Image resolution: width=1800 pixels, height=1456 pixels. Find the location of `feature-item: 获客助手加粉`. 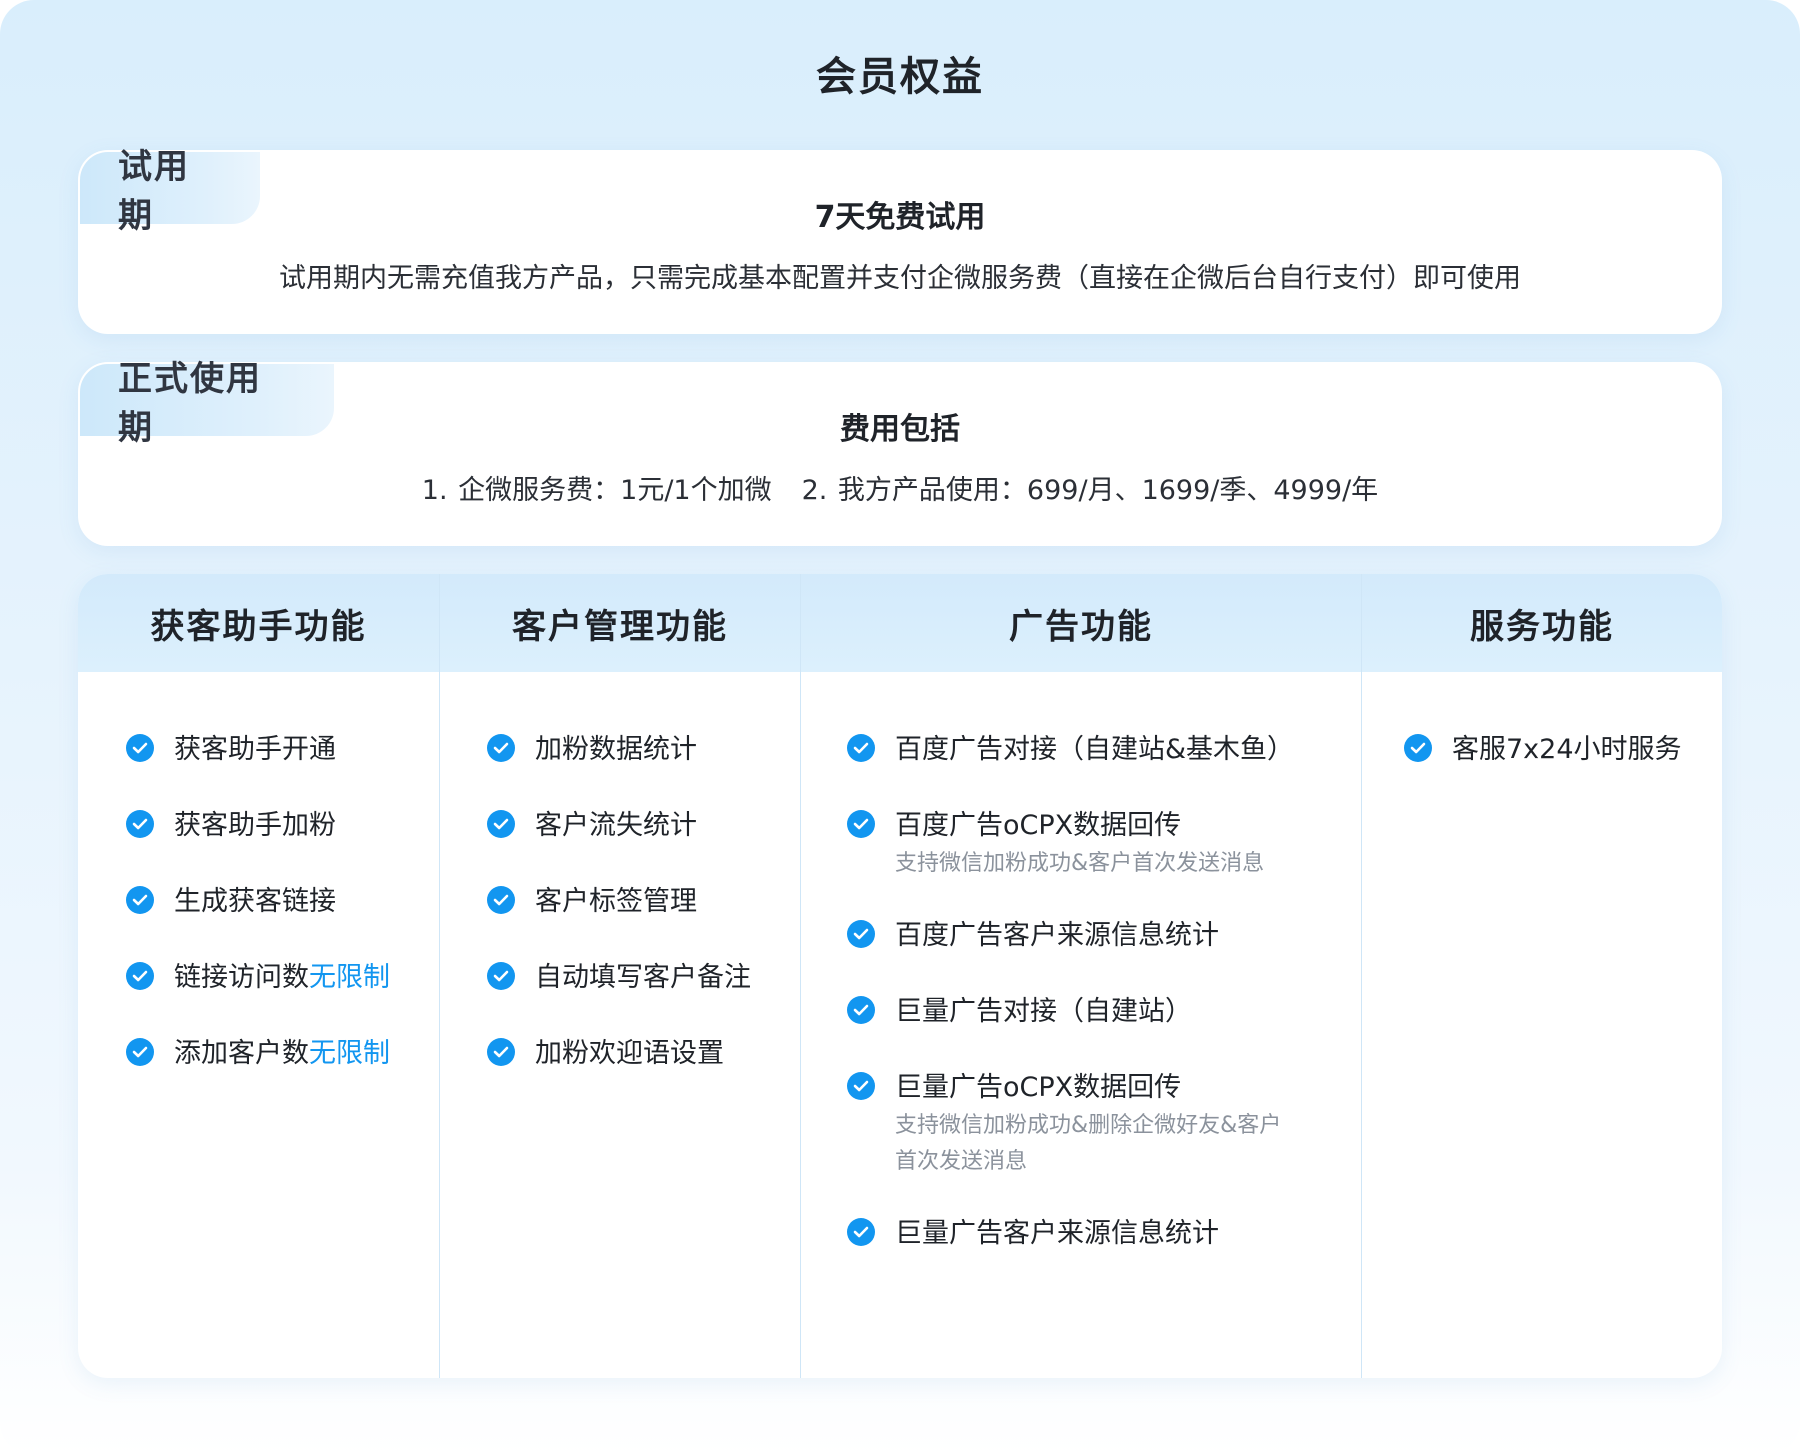

feature-item: 获客助手加粉 is located at coordinates (282, 826).